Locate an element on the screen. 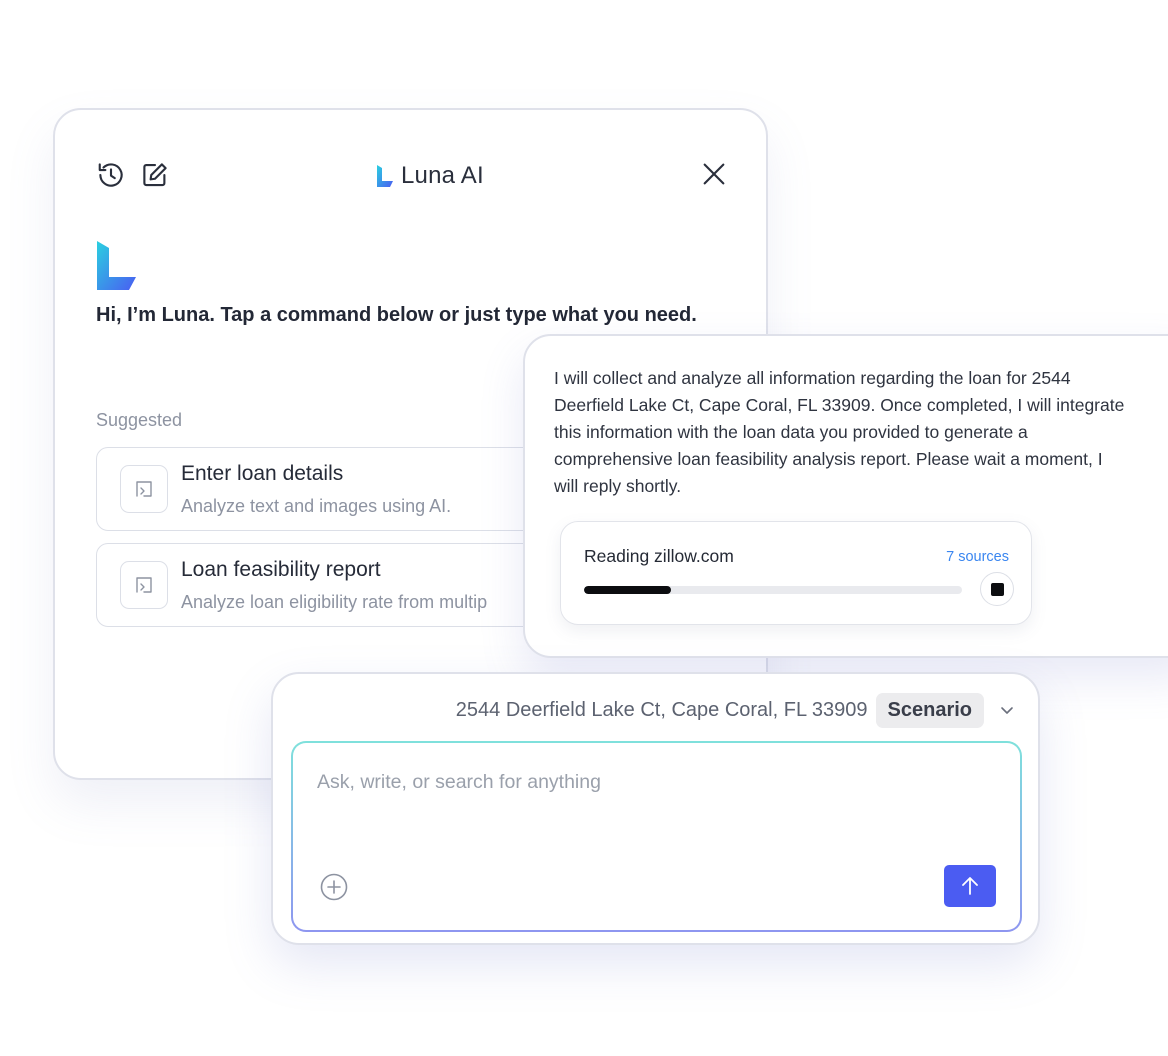 This screenshot has height=1056, width=1168. stop-icon is located at coordinates (997, 589).